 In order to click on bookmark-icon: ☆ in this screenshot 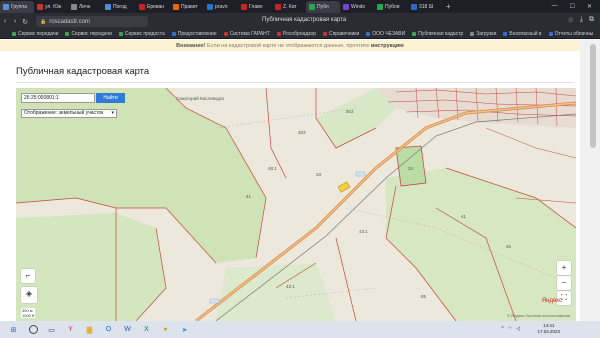, I will do `click(571, 20)`.